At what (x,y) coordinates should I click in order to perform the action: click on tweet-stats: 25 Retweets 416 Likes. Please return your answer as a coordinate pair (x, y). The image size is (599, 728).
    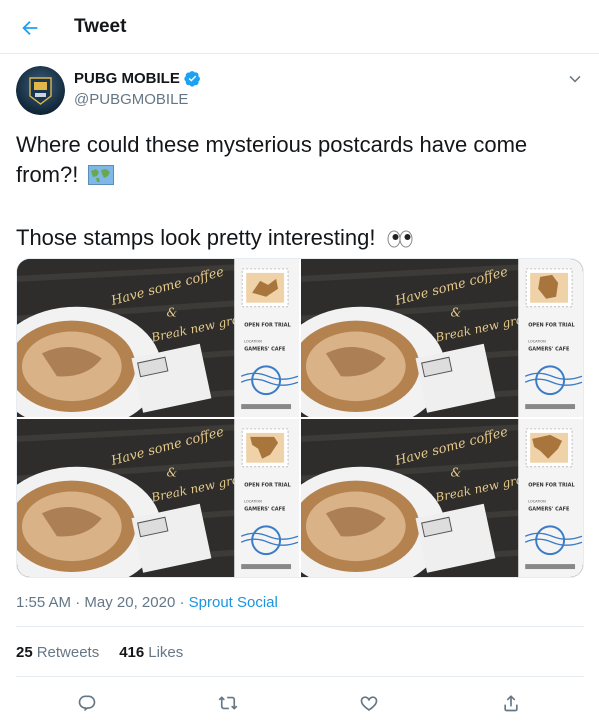
    Looking at the image, I should click on (99, 652).